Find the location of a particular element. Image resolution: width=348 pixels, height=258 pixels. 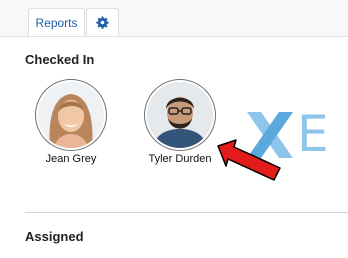

gear-icon is located at coordinates (102, 22).